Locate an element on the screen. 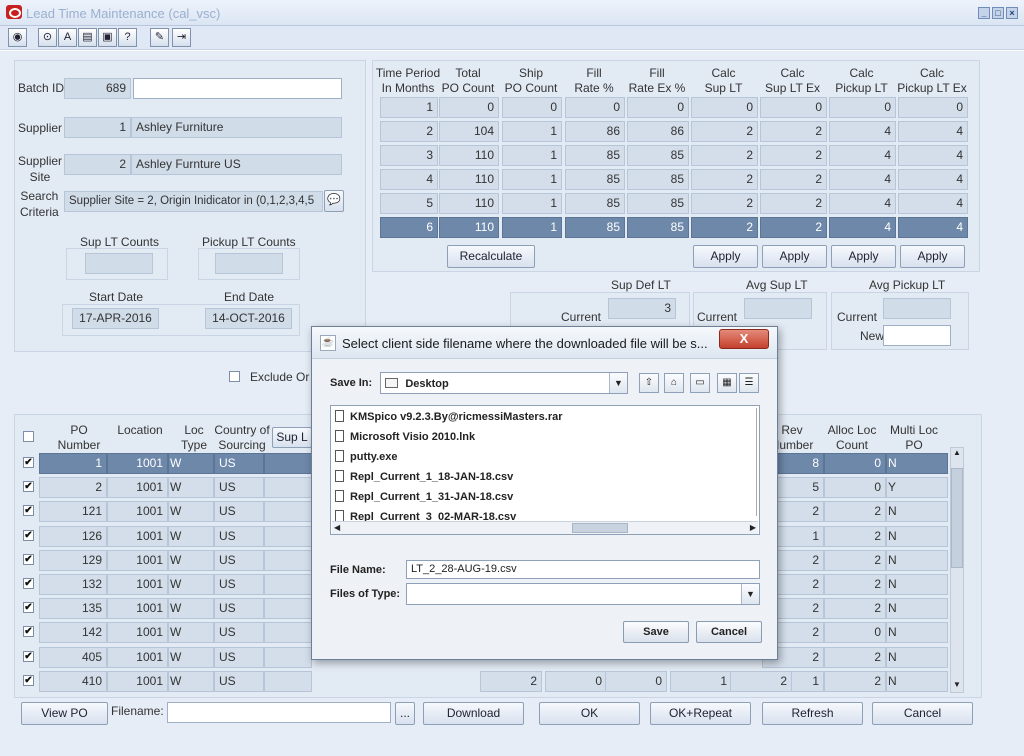 Image resolution: width=1024 pixels, height=756 pixels. po-number-cell: 126 is located at coordinates (73, 536).